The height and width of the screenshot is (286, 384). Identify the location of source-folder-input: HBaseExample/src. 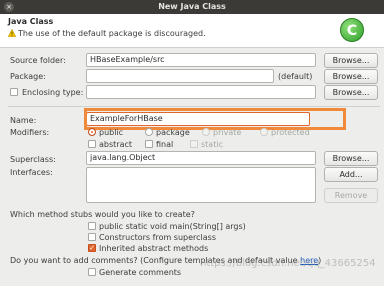
(201, 60).